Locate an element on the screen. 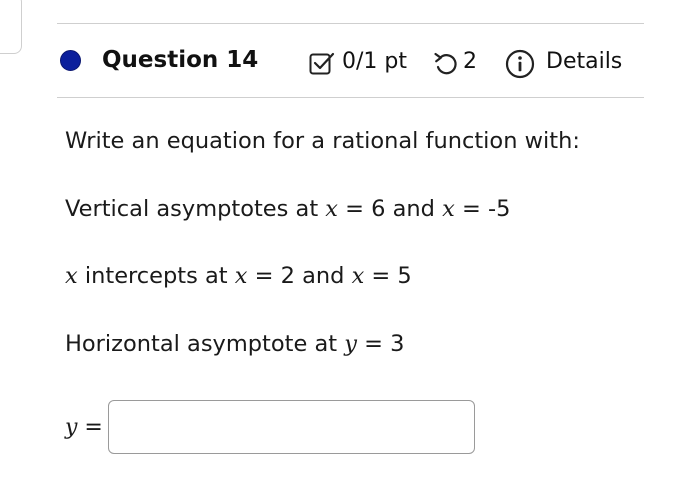 This screenshot has height=481, width=700. vertical-eq1: = 6 and is located at coordinates (390, 209).